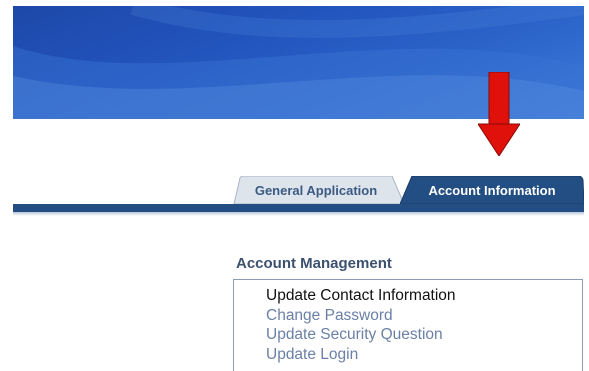  What do you see at coordinates (314, 263) in the screenshot?
I see `account-management-title: Account Management` at bounding box center [314, 263].